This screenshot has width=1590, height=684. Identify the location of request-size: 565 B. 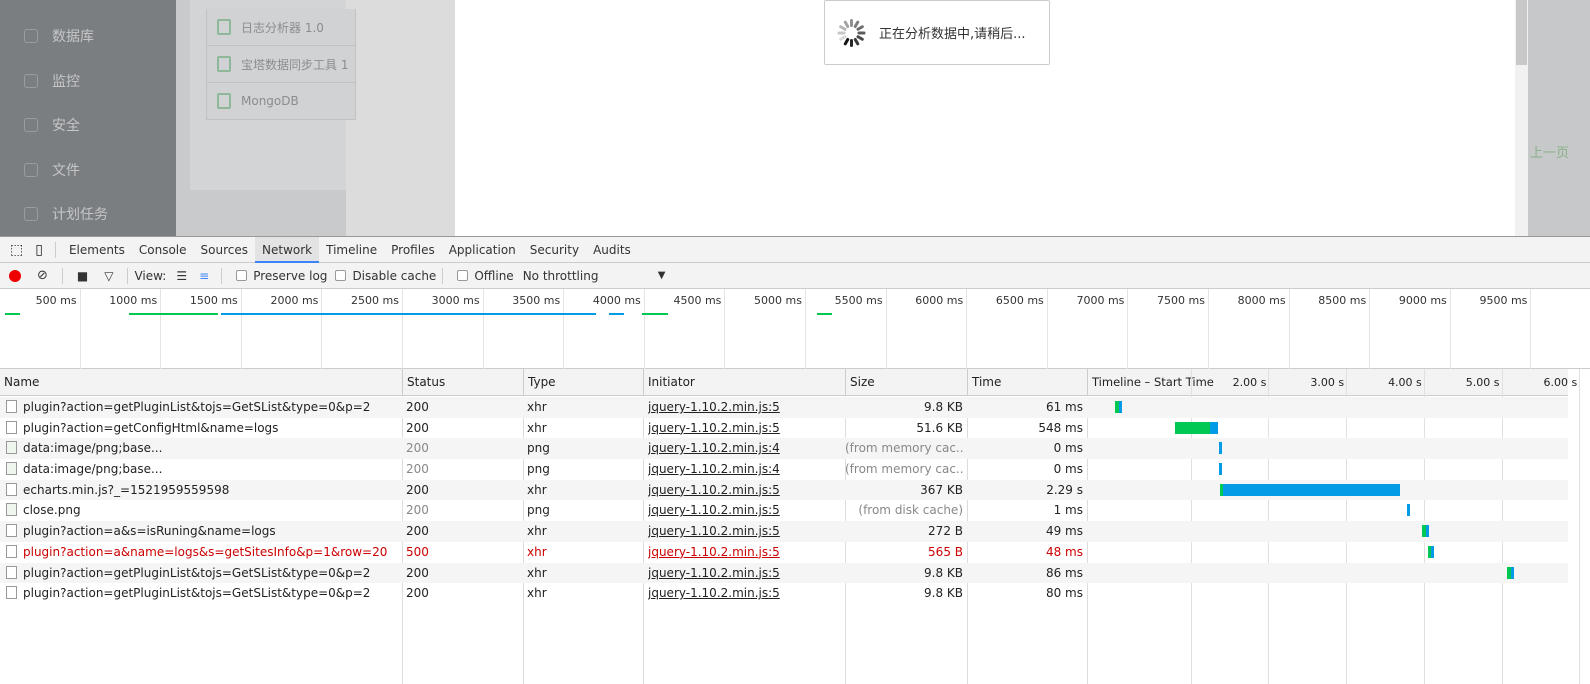
(945, 551).